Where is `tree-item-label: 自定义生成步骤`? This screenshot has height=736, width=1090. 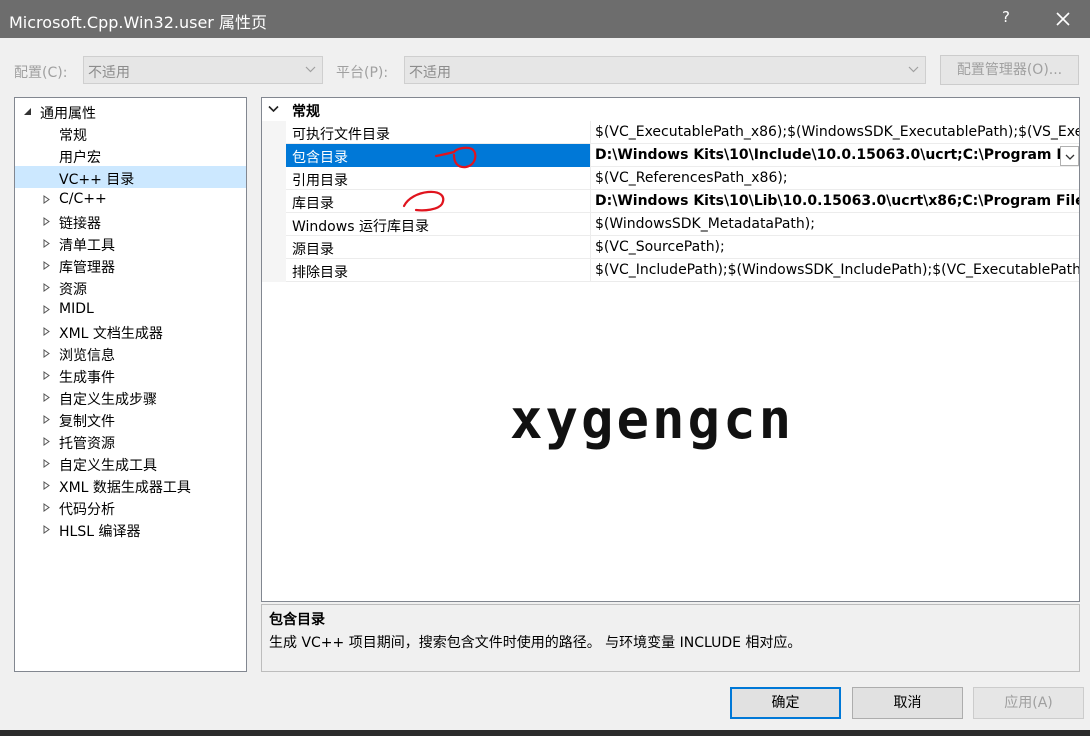
tree-item-label: 自定义生成步骤 is located at coordinates (108, 400).